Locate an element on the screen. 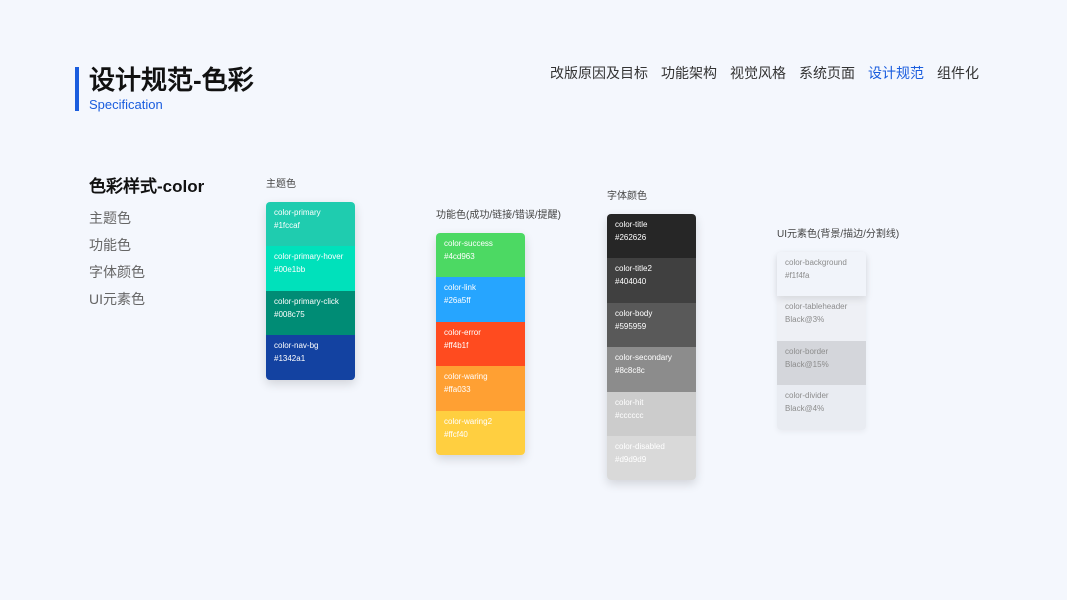  swatch-value: #00e1bb is located at coordinates (290, 270).